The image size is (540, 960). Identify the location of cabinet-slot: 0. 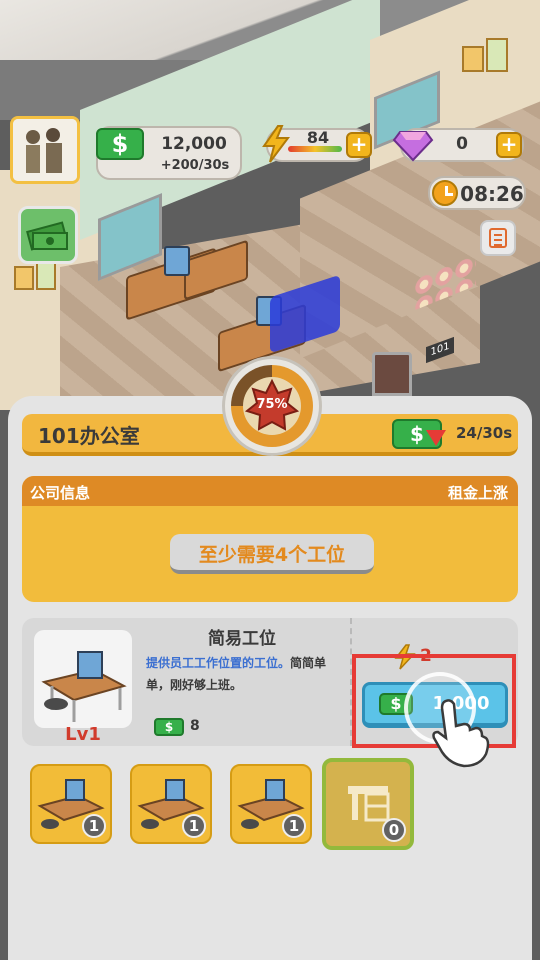
(368, 804).